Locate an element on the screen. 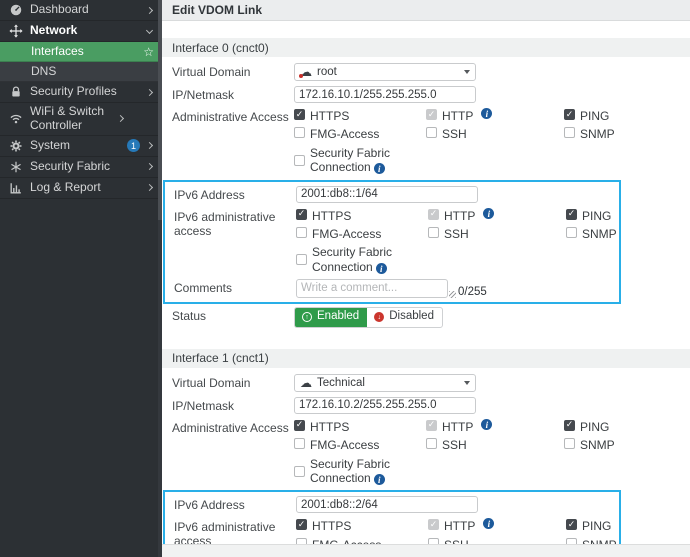  sidebar-item-label: Security Profiles is located at coordinates (73, 91).